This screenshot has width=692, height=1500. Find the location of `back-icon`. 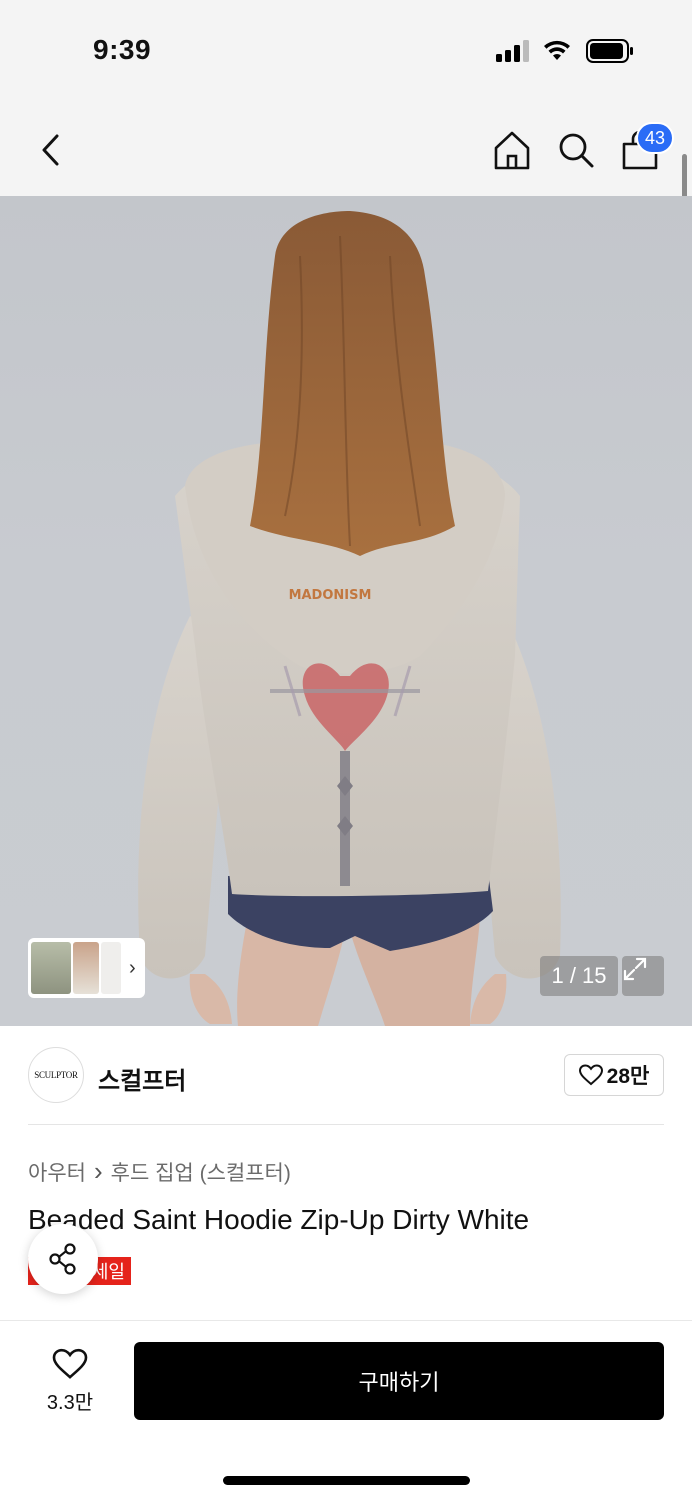

back-icon is located at coordinates (50, 150).